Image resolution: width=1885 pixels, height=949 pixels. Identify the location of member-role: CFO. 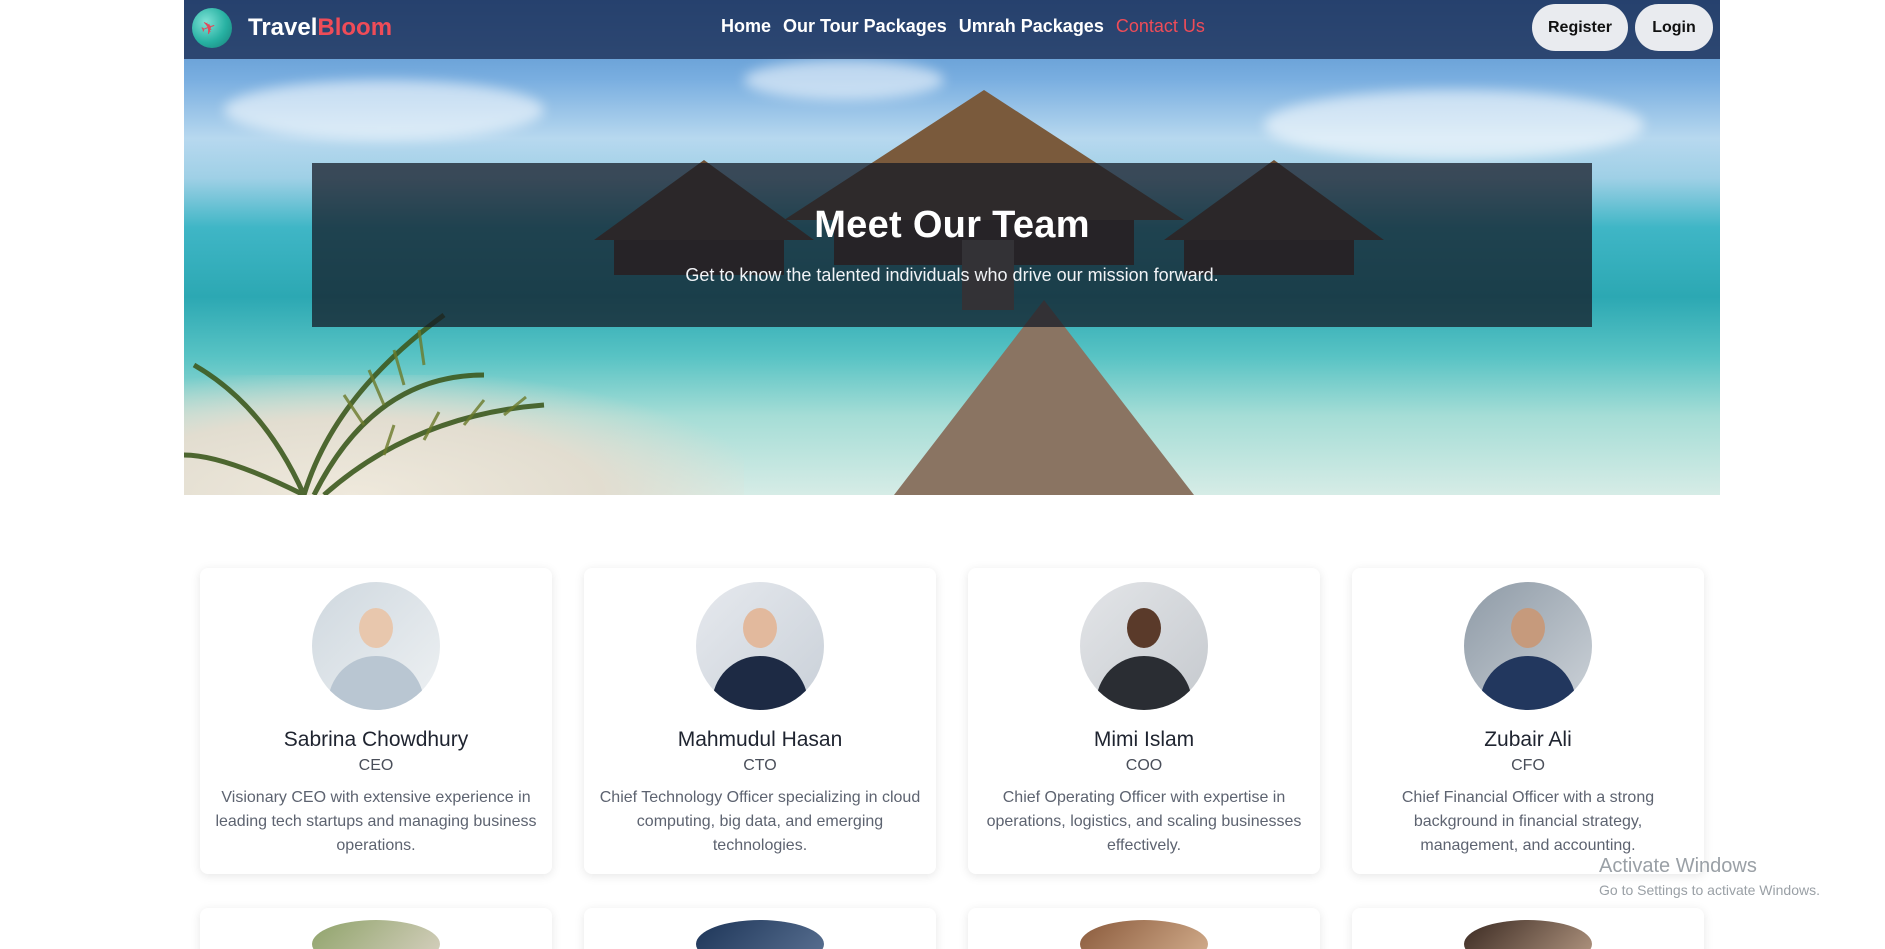
(1528, 765).